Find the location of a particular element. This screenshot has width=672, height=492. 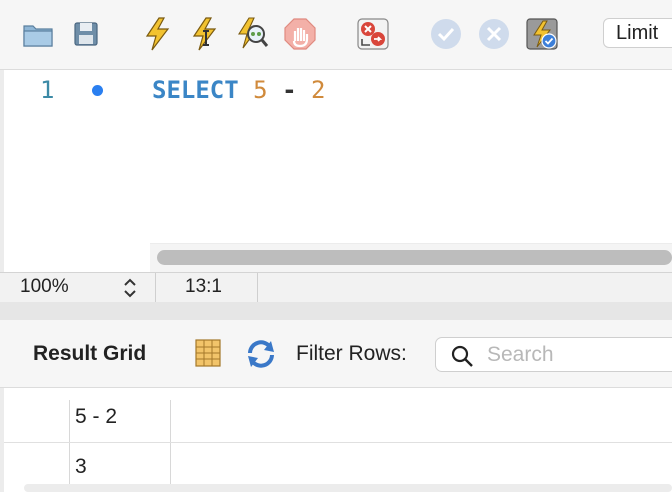

commit-icon is located at coordinates (446, 34).